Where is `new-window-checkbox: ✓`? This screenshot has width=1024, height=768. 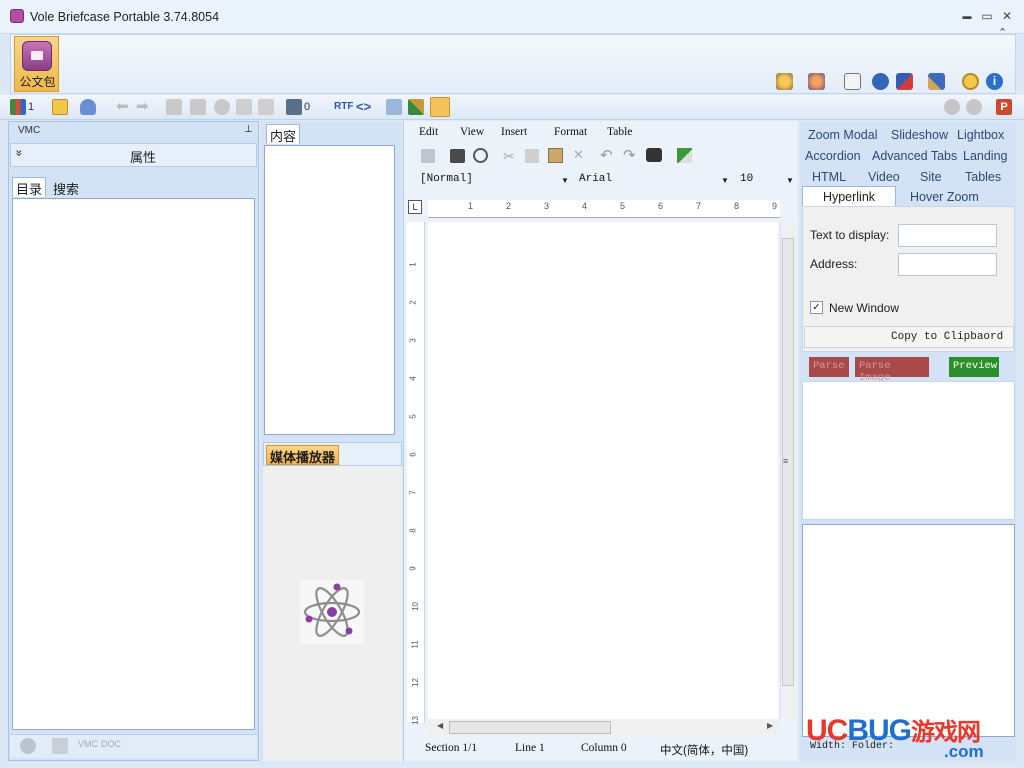
new-window-checkbox: ✓ is located at coordinates (816, 307).